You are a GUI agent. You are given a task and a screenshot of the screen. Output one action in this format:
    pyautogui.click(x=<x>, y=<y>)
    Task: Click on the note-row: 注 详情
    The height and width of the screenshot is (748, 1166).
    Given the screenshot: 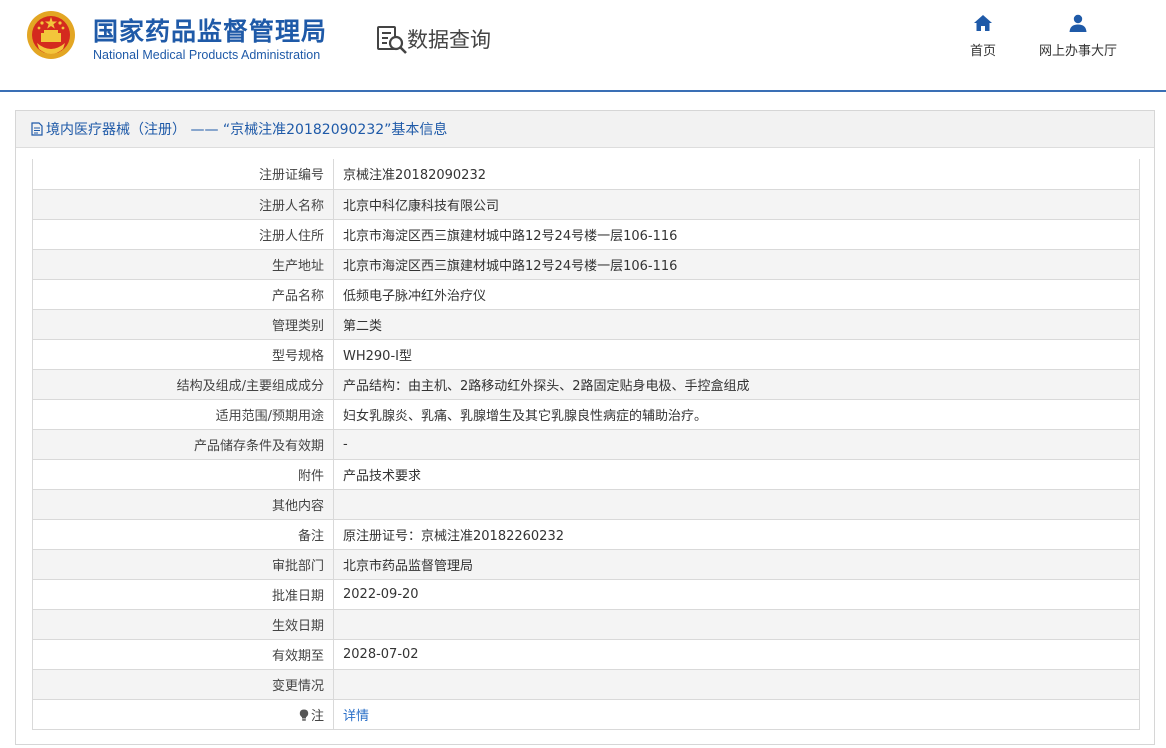 What is the action you would take?
    pyautogui.click(x=586, y=714)
    